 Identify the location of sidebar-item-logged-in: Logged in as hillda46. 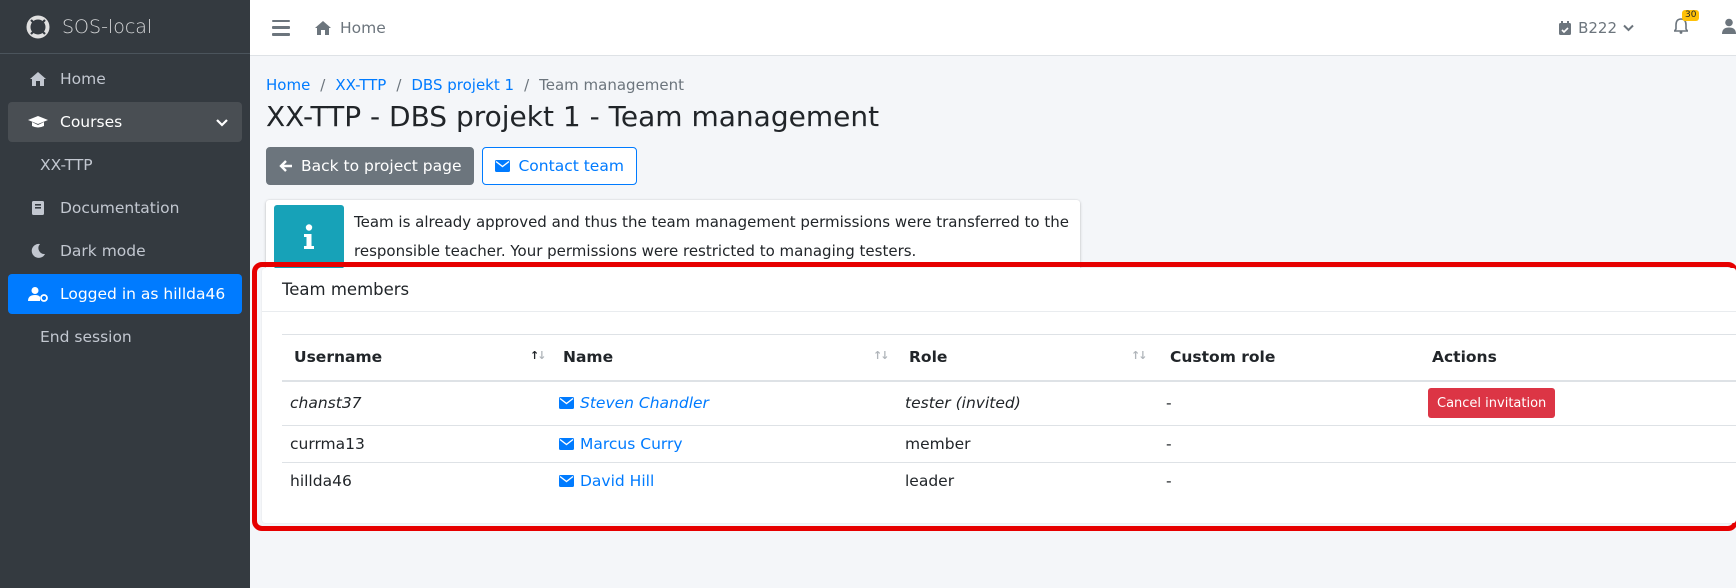
(125, 294).